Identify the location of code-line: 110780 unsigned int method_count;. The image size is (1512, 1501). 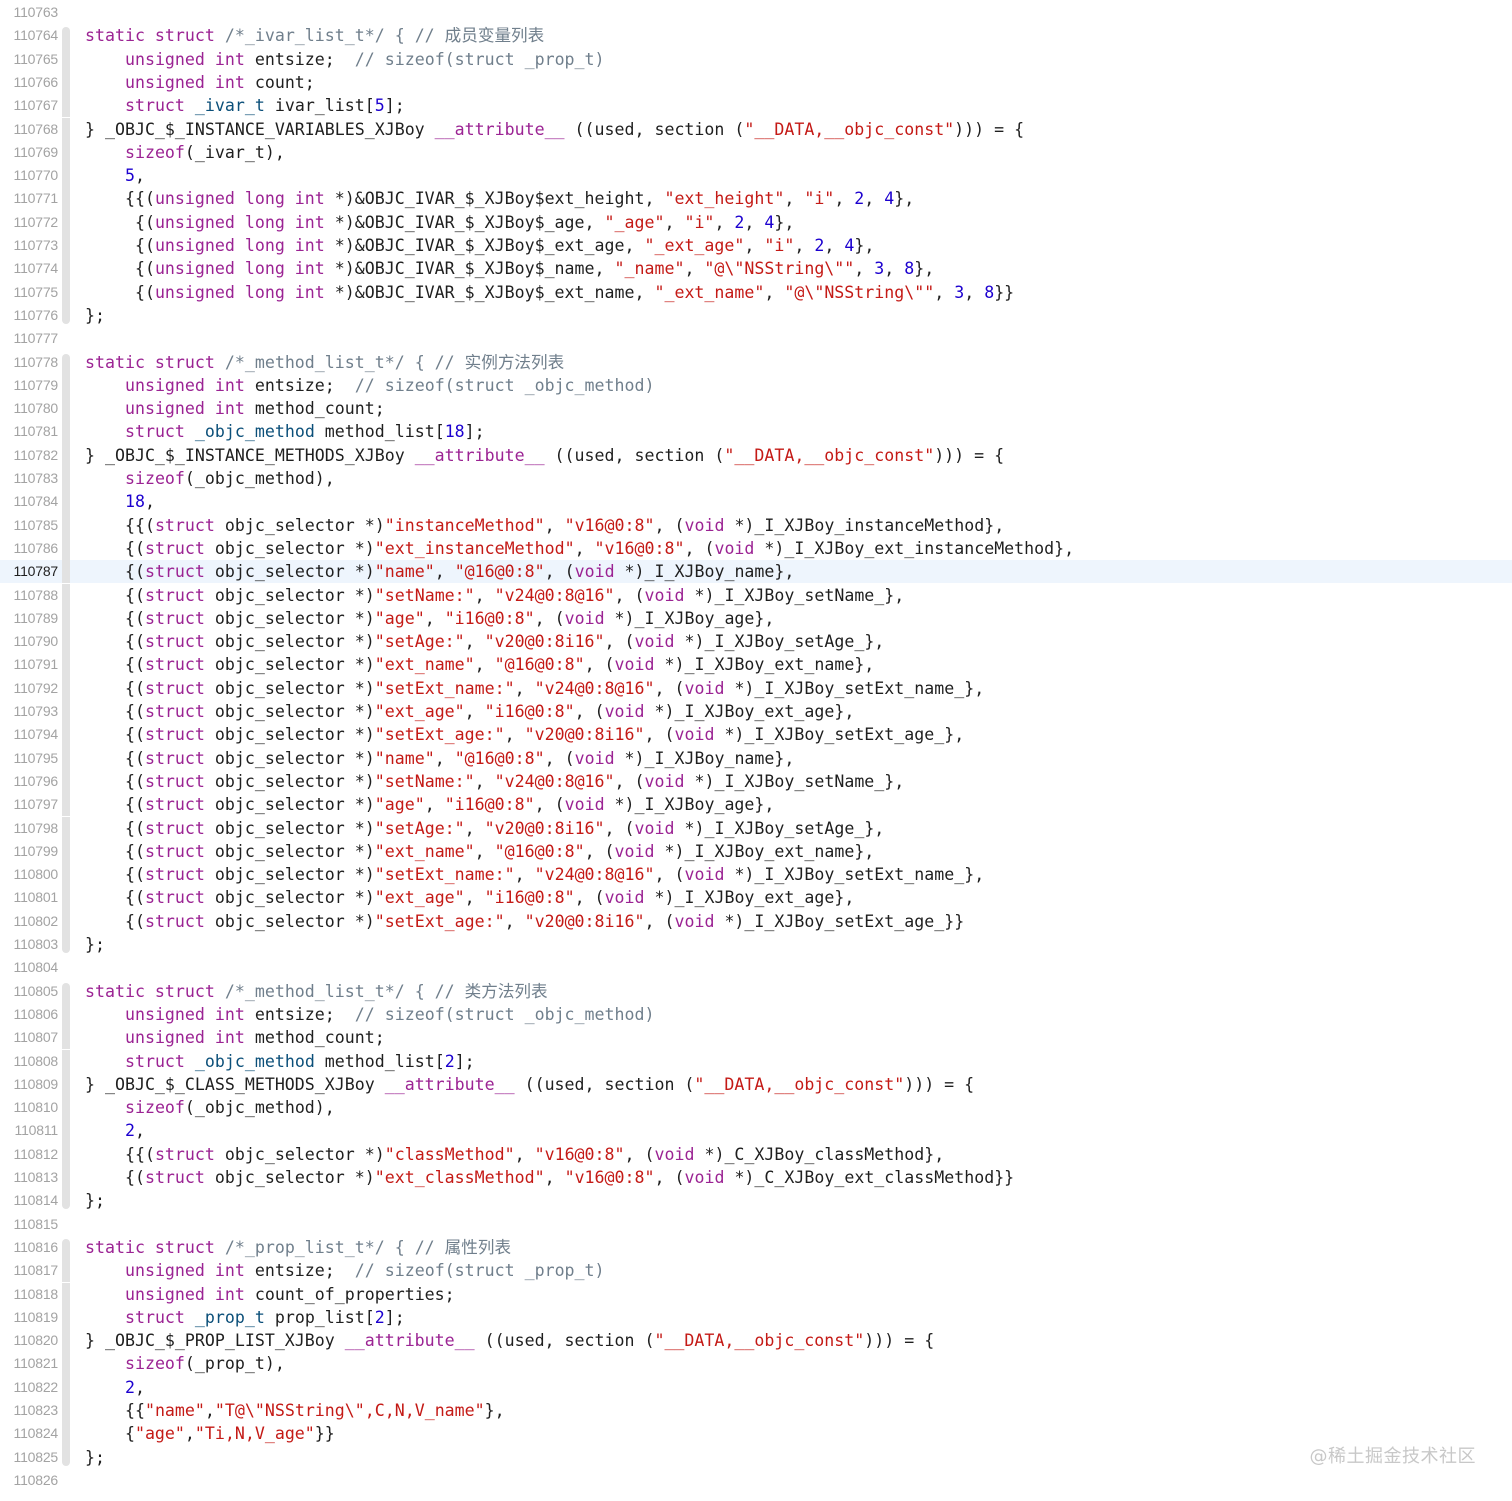
(756, 409).